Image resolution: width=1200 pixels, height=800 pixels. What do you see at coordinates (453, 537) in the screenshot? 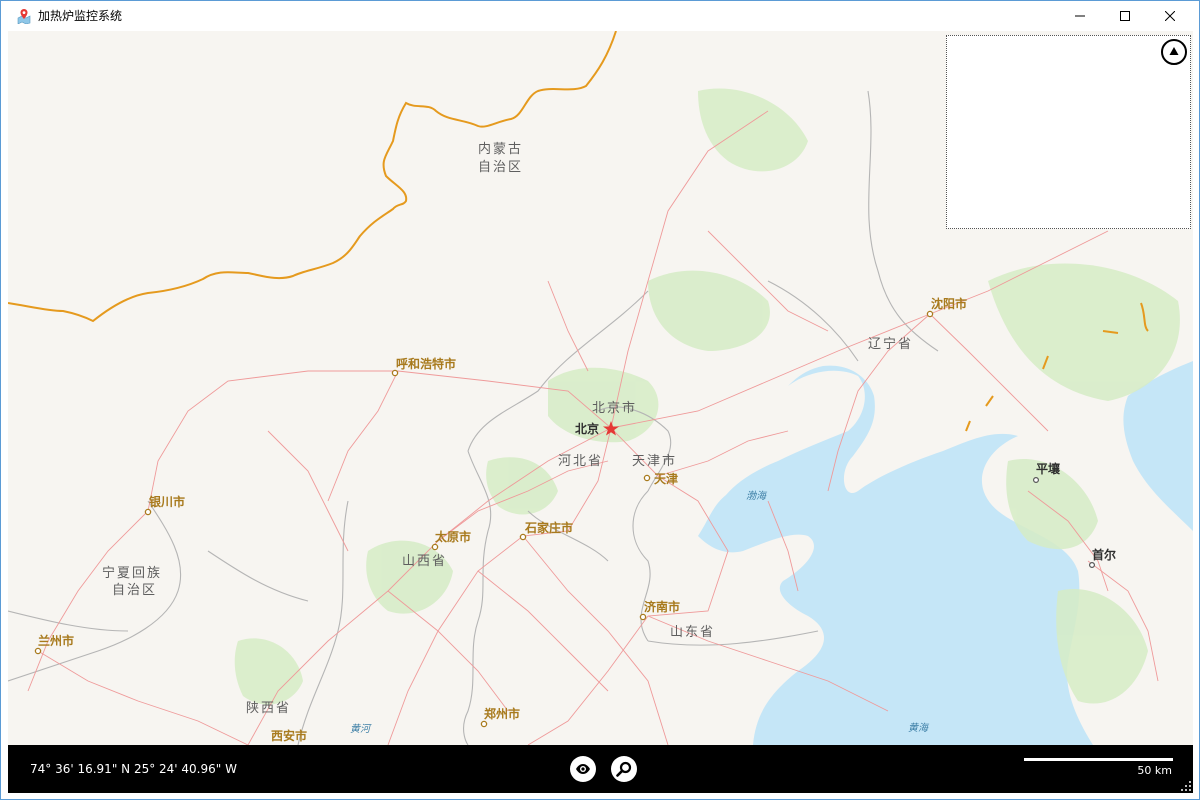
I see `label-taiyuan: 太原市` at bounding box center [453, 537].